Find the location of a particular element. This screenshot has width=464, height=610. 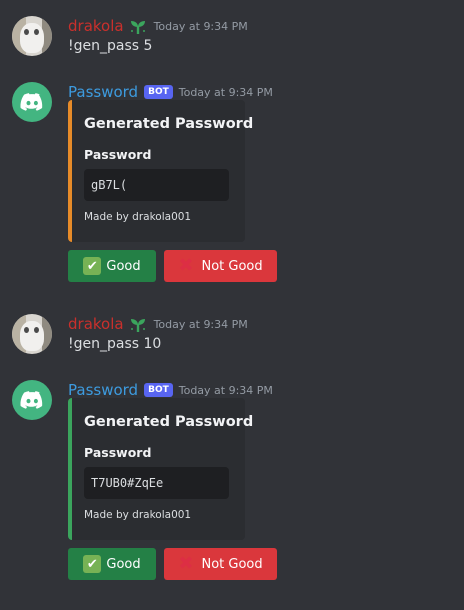

password-code-block: T7UB0#ZqEe is located at coordinates (156, 483).